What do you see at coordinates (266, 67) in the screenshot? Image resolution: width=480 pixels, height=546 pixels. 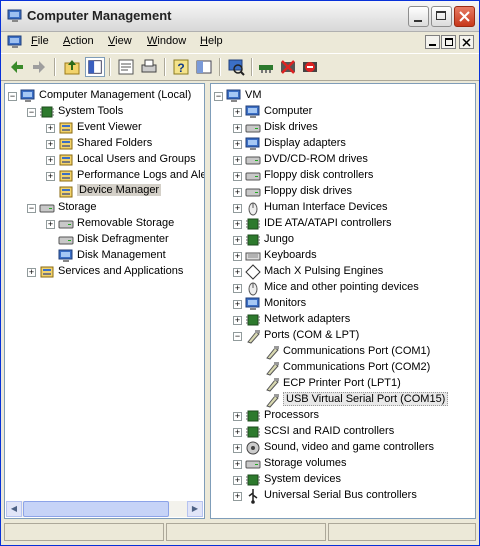 I see `update-driver-icon` at bounding box center [266, 67].